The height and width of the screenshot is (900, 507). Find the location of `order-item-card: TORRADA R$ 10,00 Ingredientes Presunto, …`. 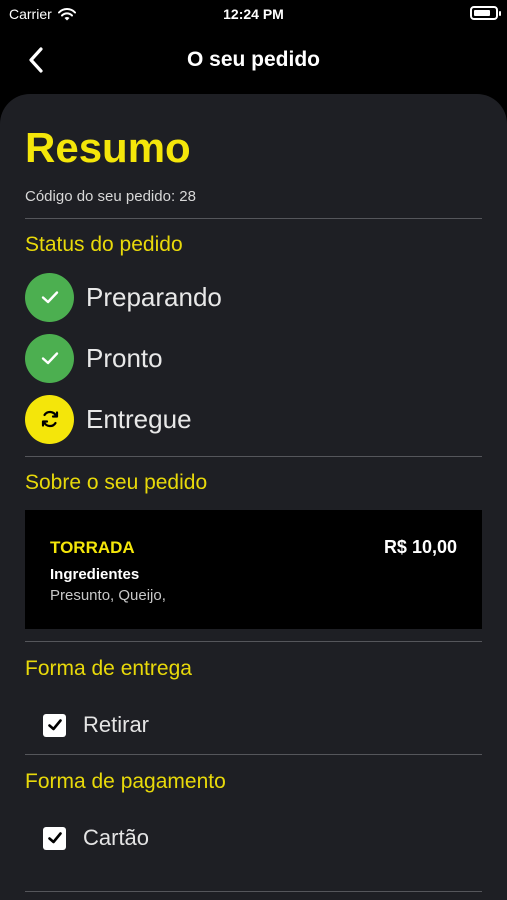

order-item-card: TORRADA R$ 10,00 Ingredientes Presunto, … is located at coordinates (253, 569).